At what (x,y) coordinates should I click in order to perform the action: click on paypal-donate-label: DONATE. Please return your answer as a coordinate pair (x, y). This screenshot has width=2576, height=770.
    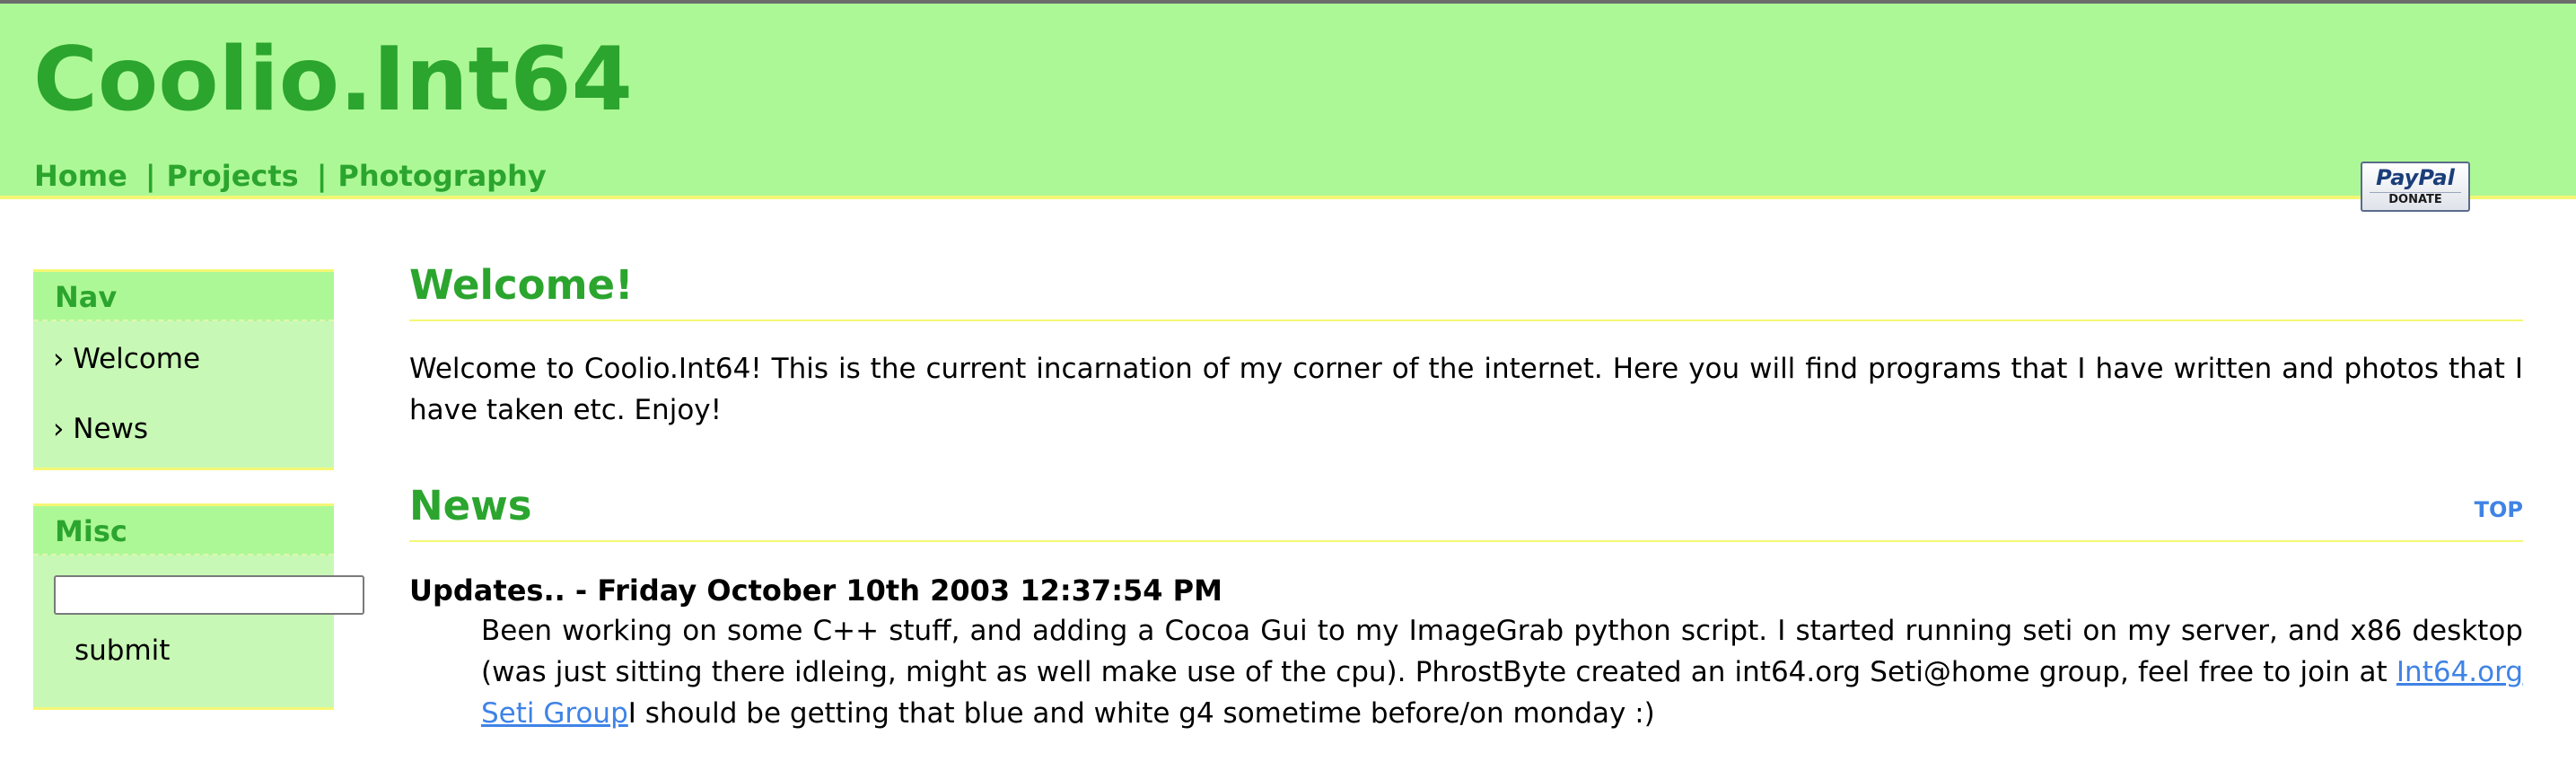
    Looking at the image, I should click on (2415, 200).